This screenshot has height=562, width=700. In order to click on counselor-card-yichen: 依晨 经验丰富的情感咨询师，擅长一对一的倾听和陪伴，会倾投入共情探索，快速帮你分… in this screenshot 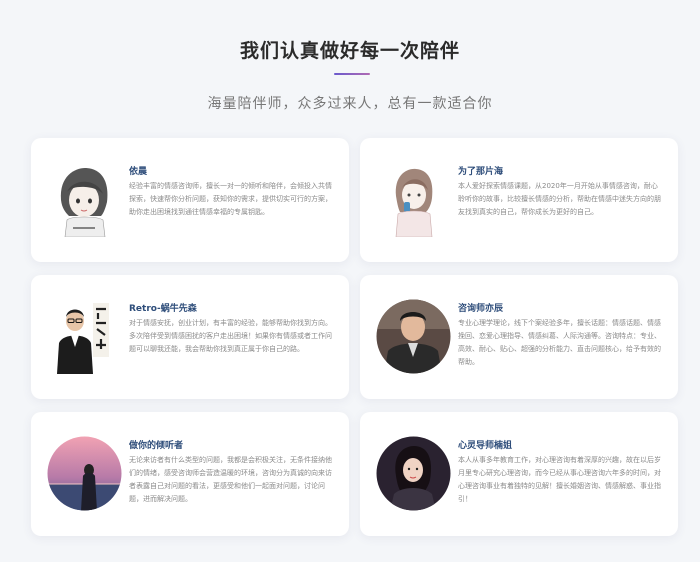, I will do `click(190, 200)`.